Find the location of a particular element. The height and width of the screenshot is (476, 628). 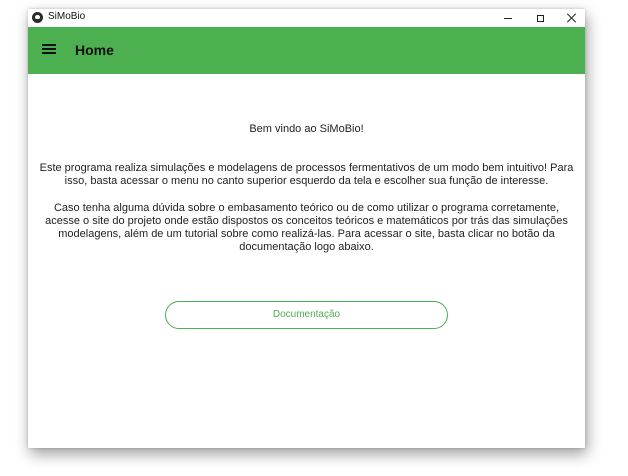

close-button is located at coordinates (570, 18).